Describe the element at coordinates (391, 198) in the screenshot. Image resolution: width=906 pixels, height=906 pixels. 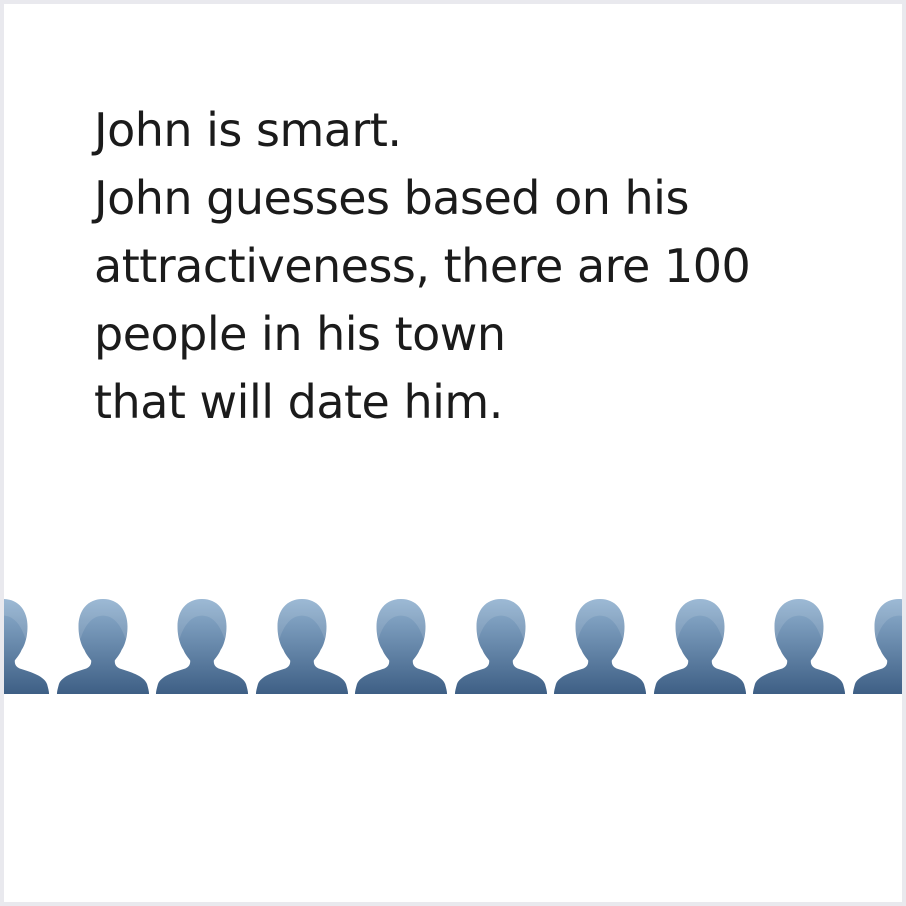
I see `text-line-2: John guesses based on his` at that location.